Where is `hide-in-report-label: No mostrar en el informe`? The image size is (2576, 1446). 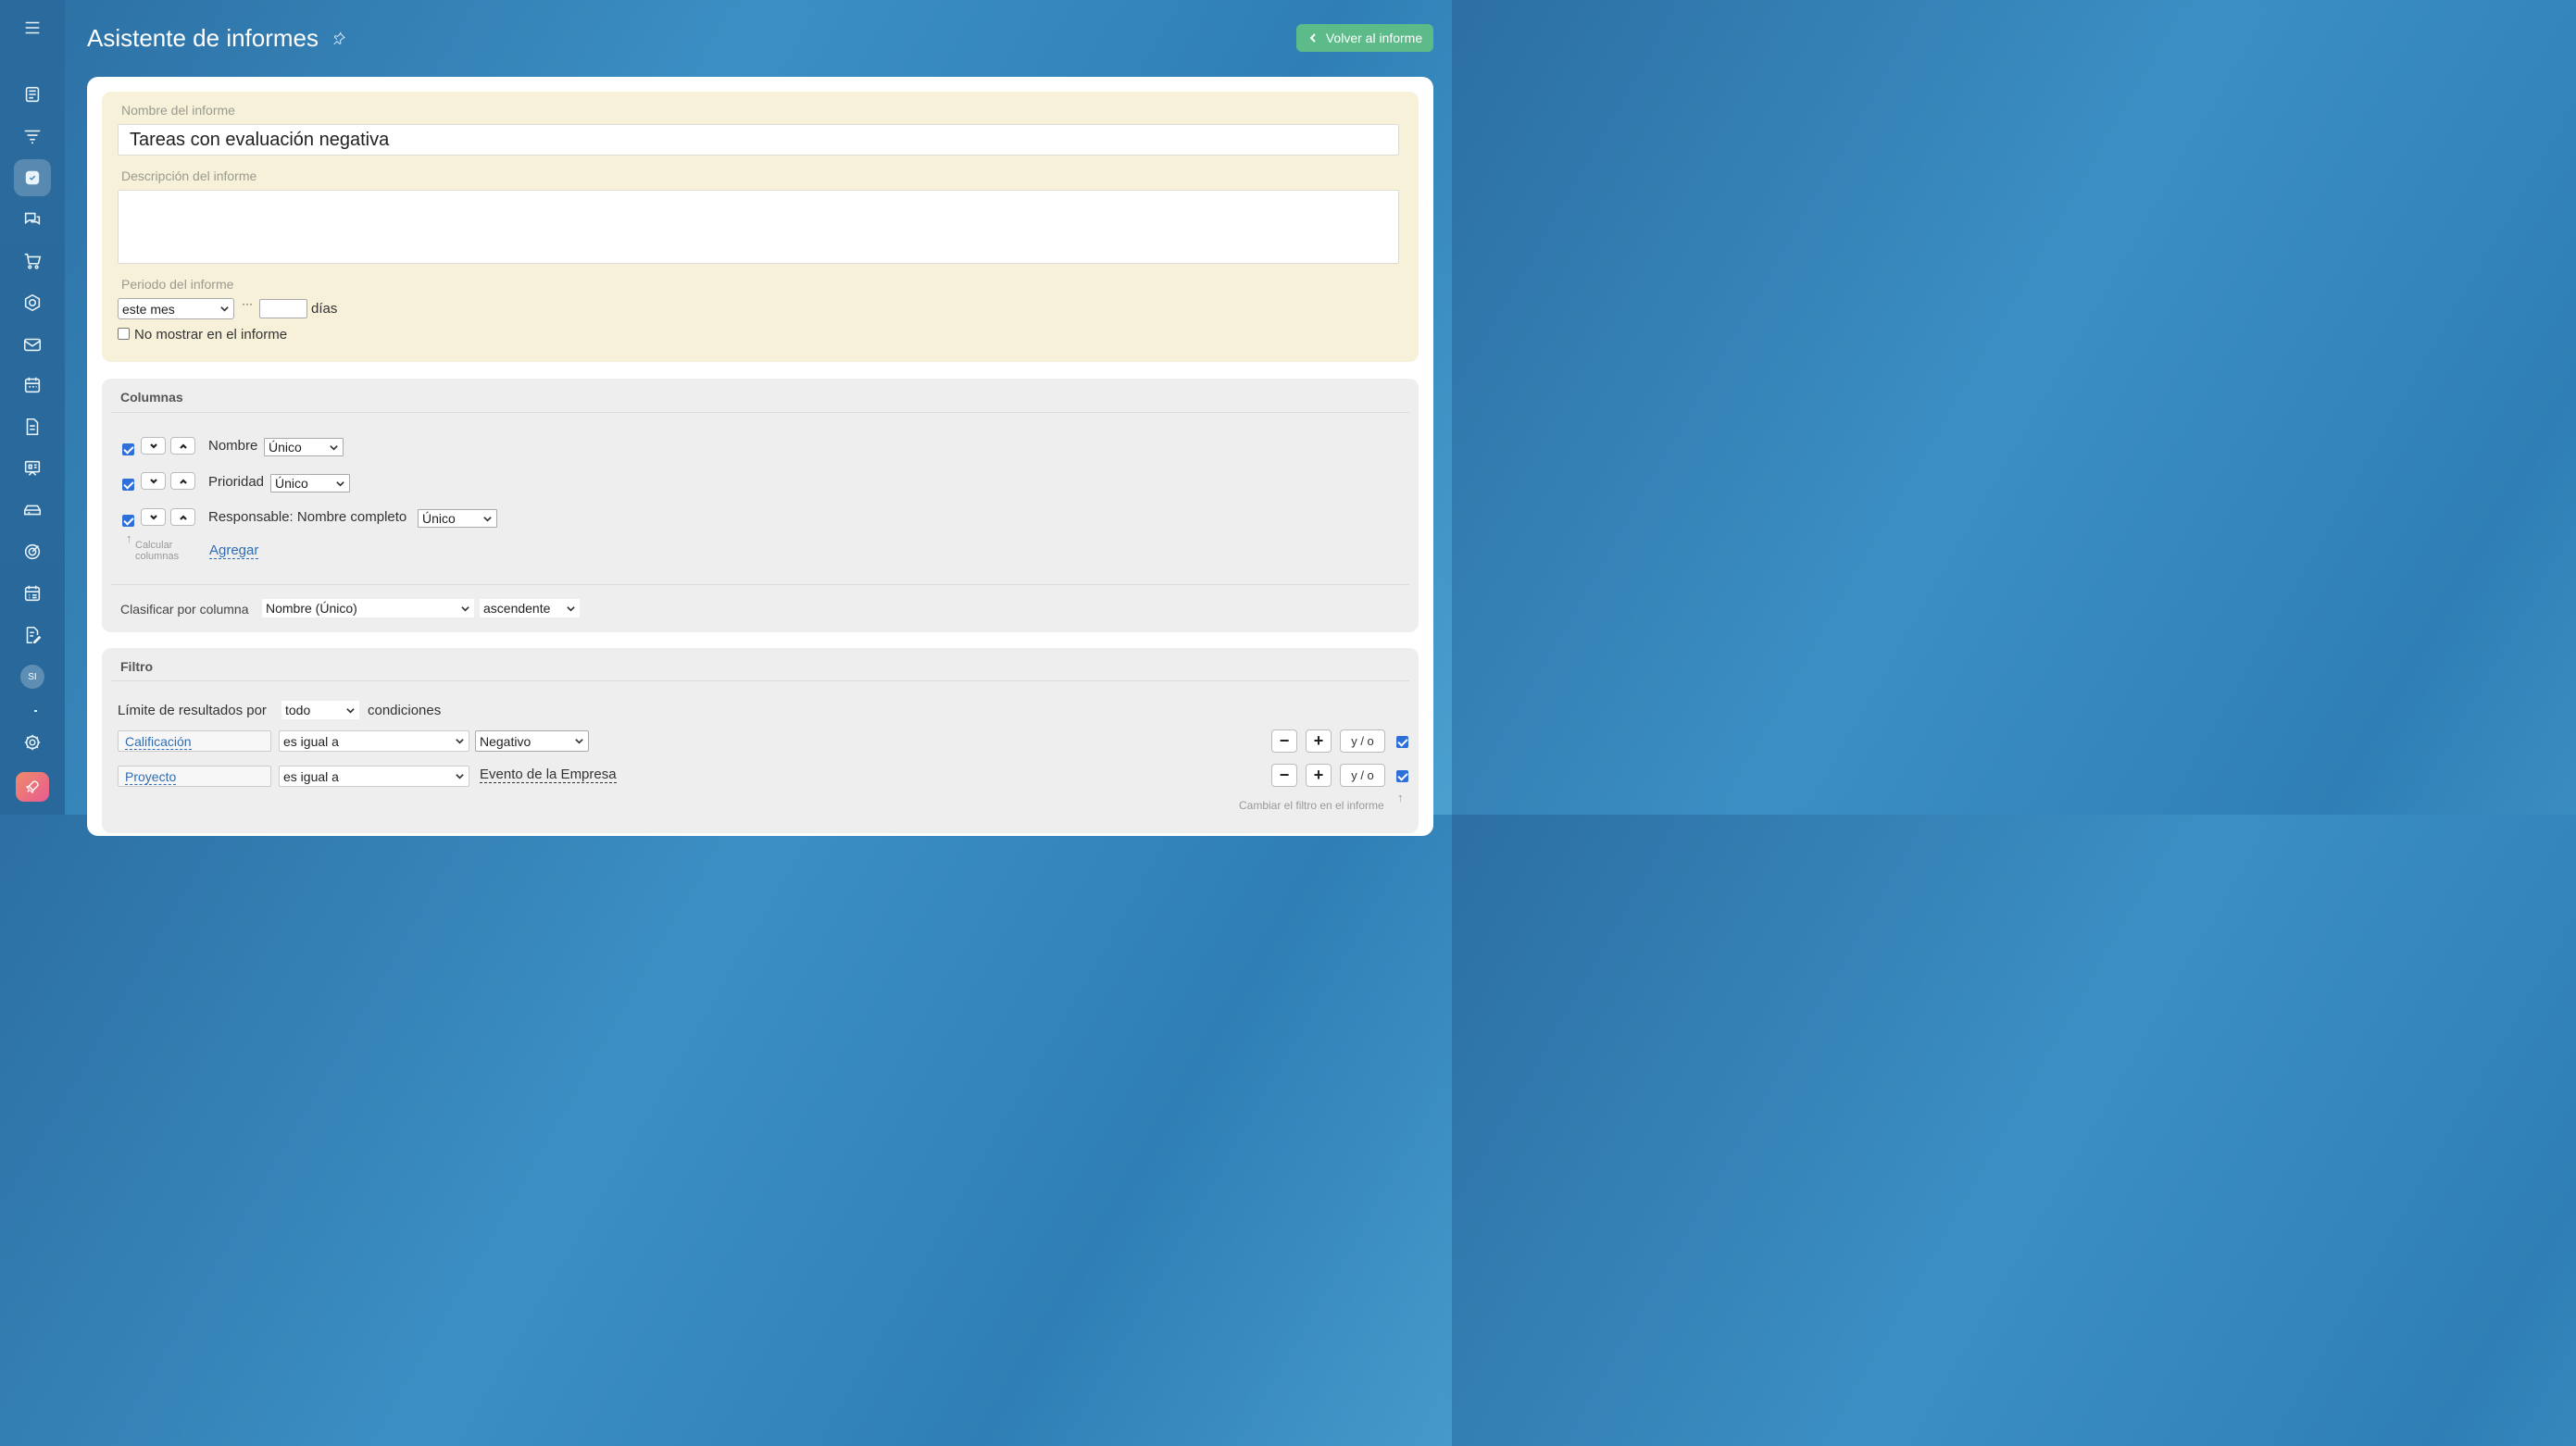
hide-in-report-label: No mostrar en el informe is located at coordinates (211, 335).